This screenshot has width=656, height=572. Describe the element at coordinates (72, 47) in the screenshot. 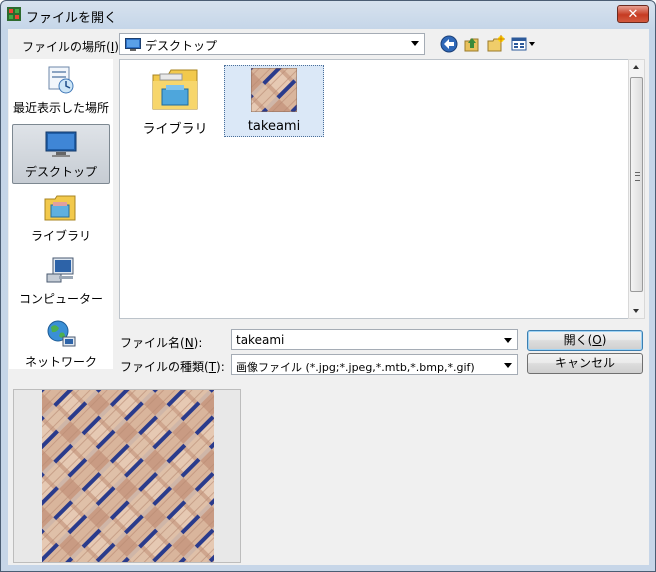

I see `look-in-label: ファイルの場所(I):` at that location.